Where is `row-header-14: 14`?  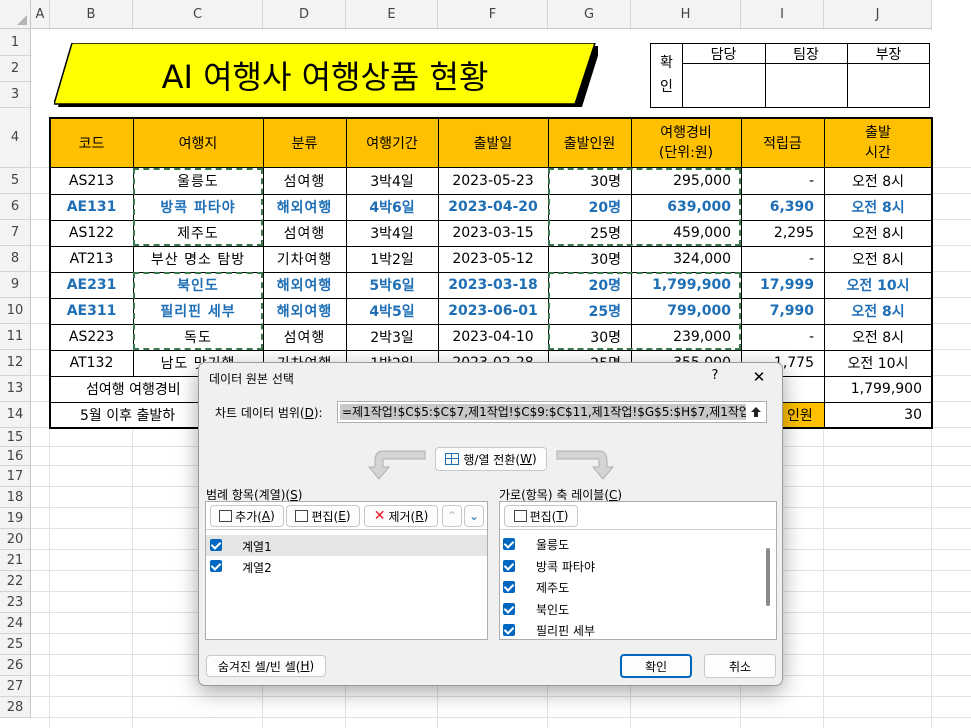 row-header-14: 14 is located at coordinates (15, 415).